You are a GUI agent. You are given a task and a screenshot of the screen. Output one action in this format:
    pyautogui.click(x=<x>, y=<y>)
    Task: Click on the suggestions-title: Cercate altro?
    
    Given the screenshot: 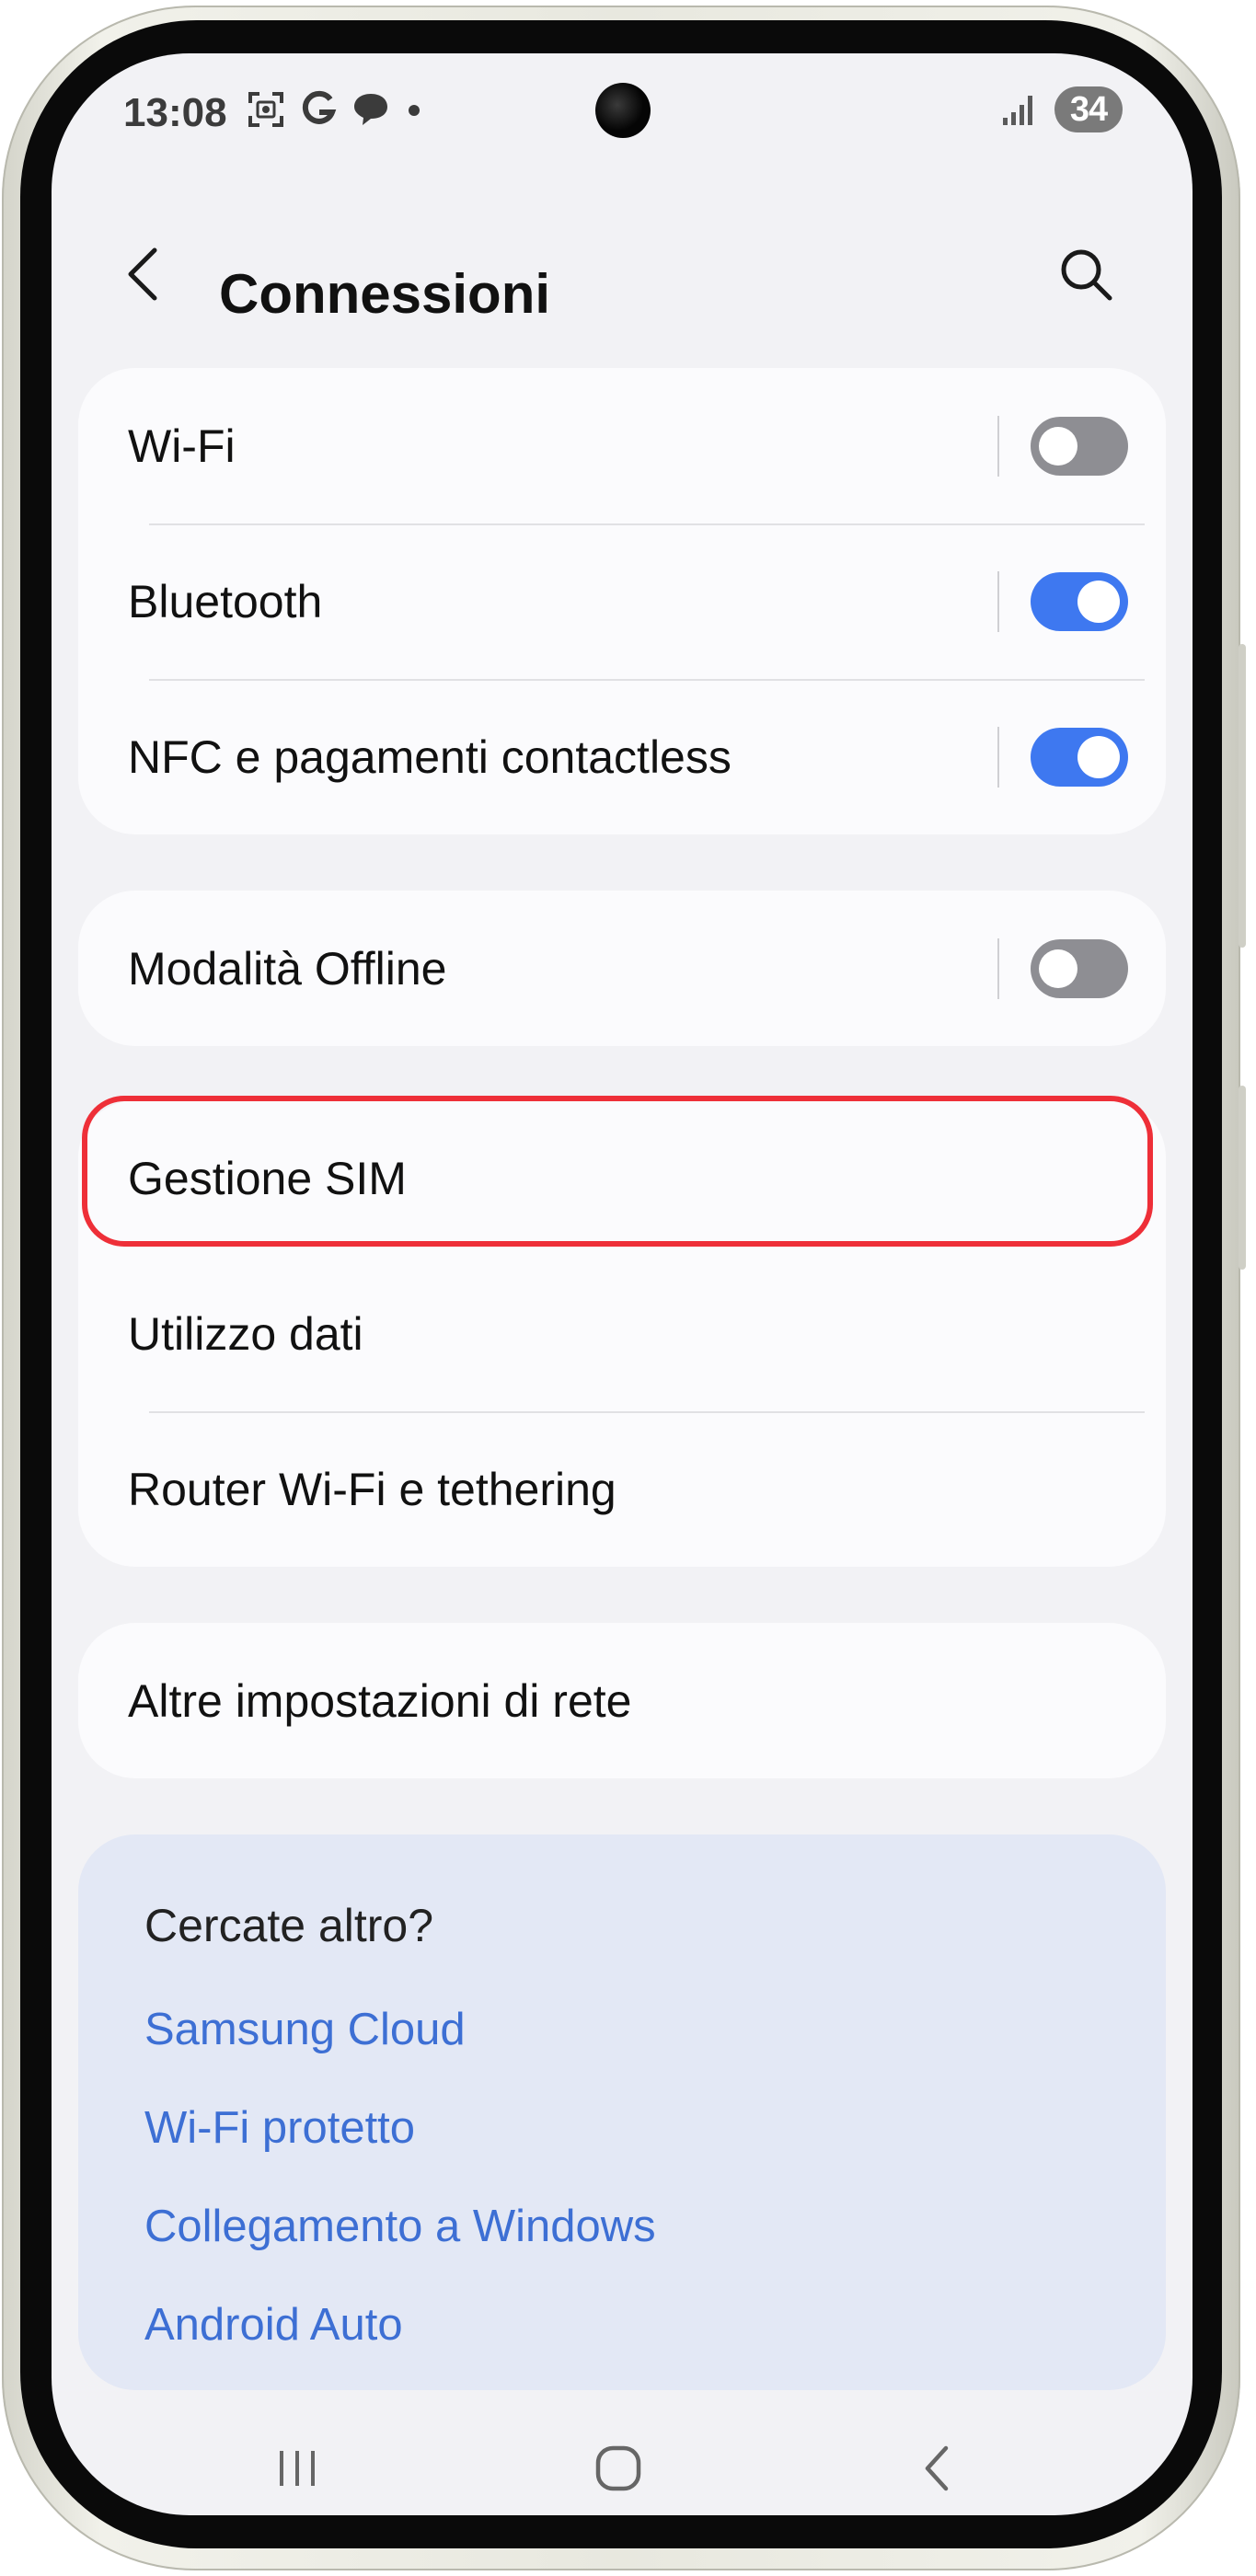 What is the action you would take?
    pyautogui.click(x=289, y=1925)
    